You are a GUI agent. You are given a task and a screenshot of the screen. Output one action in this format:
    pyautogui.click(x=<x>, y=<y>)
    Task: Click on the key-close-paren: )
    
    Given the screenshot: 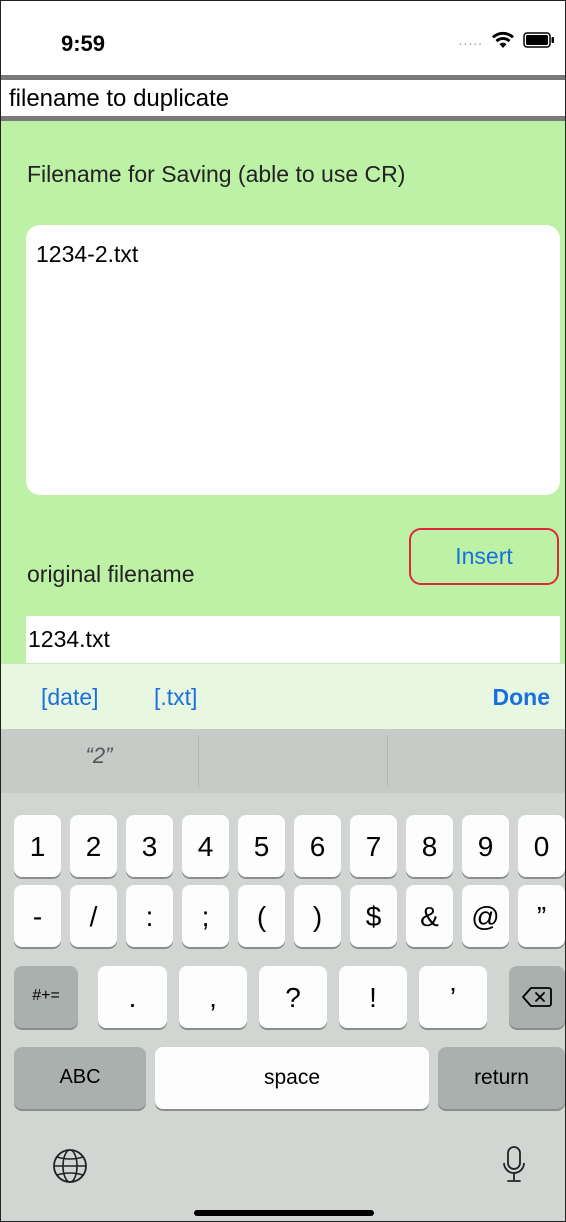 What is the action you would take?
    pyautogui.click(x=317, y=916)
    